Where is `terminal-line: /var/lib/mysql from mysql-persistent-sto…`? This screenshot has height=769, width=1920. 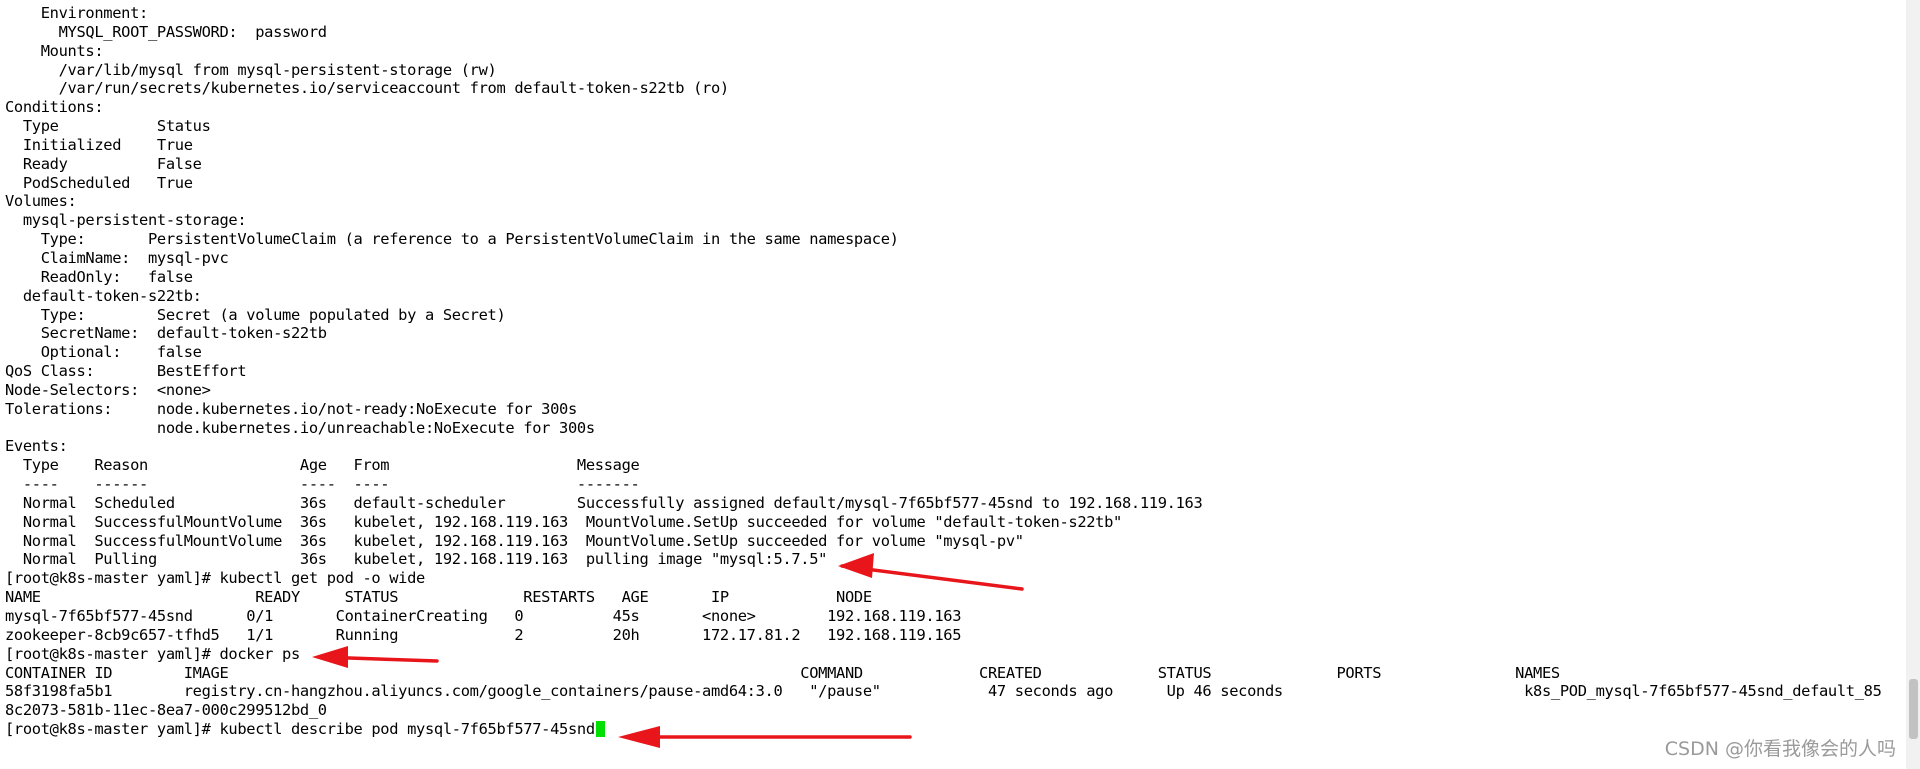 terminal-line: /var/lib/mysql from mysql-persistent-sto… is located at coordinates (943, 70).